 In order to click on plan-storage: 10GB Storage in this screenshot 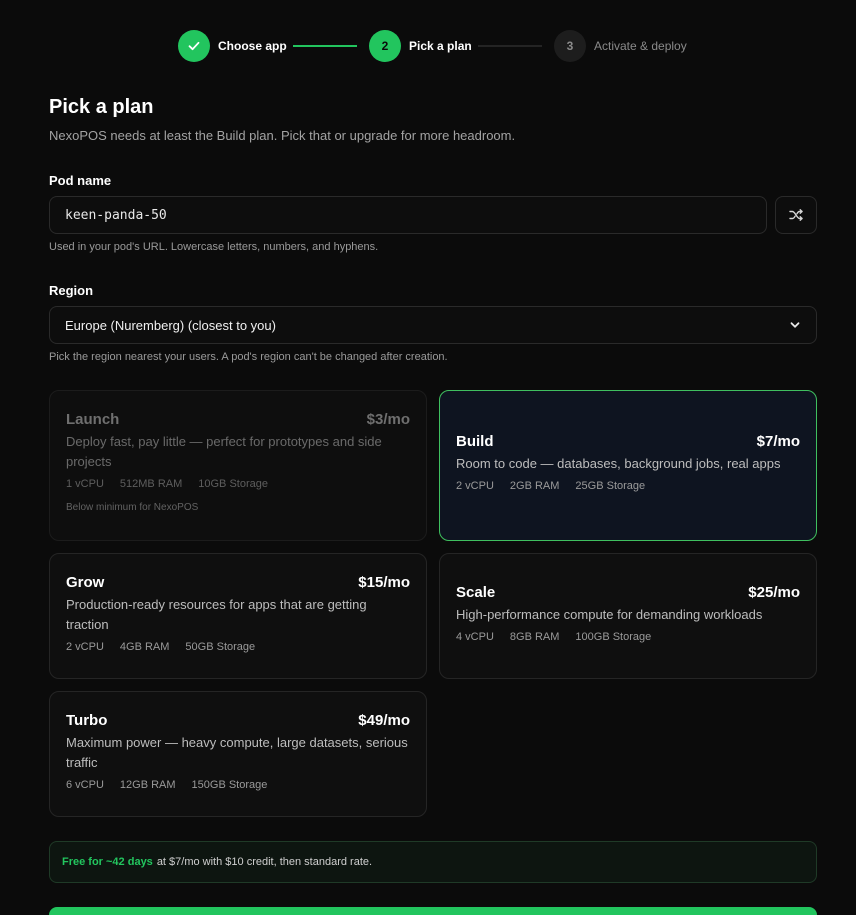, I will do `click(233, 484)`.